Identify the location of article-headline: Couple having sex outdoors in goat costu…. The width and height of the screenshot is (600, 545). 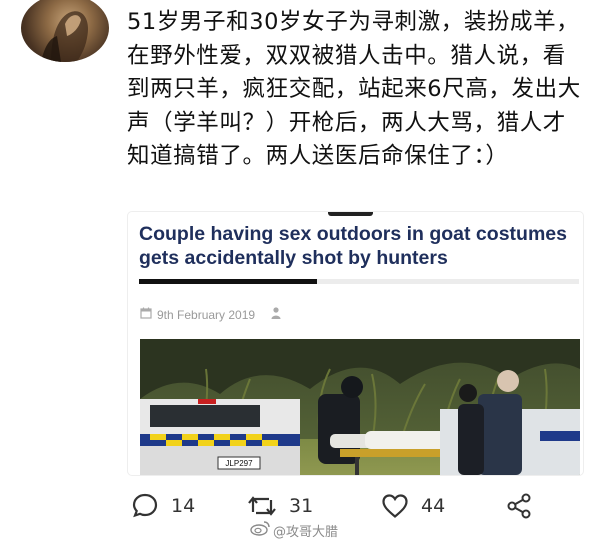
(359, 246).